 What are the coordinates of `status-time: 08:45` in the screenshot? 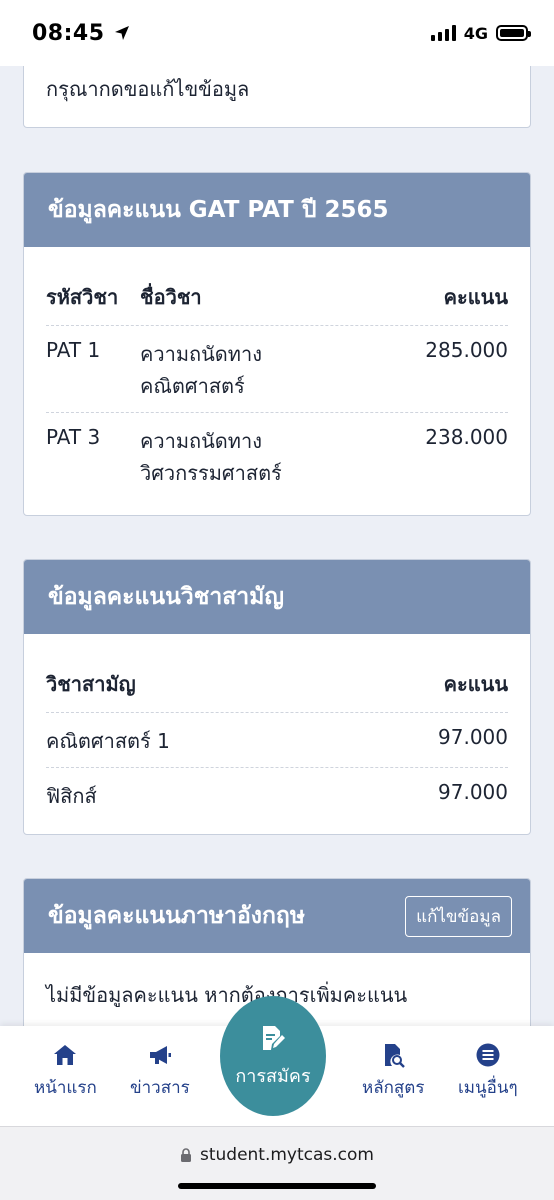 It's located at (68, 33).